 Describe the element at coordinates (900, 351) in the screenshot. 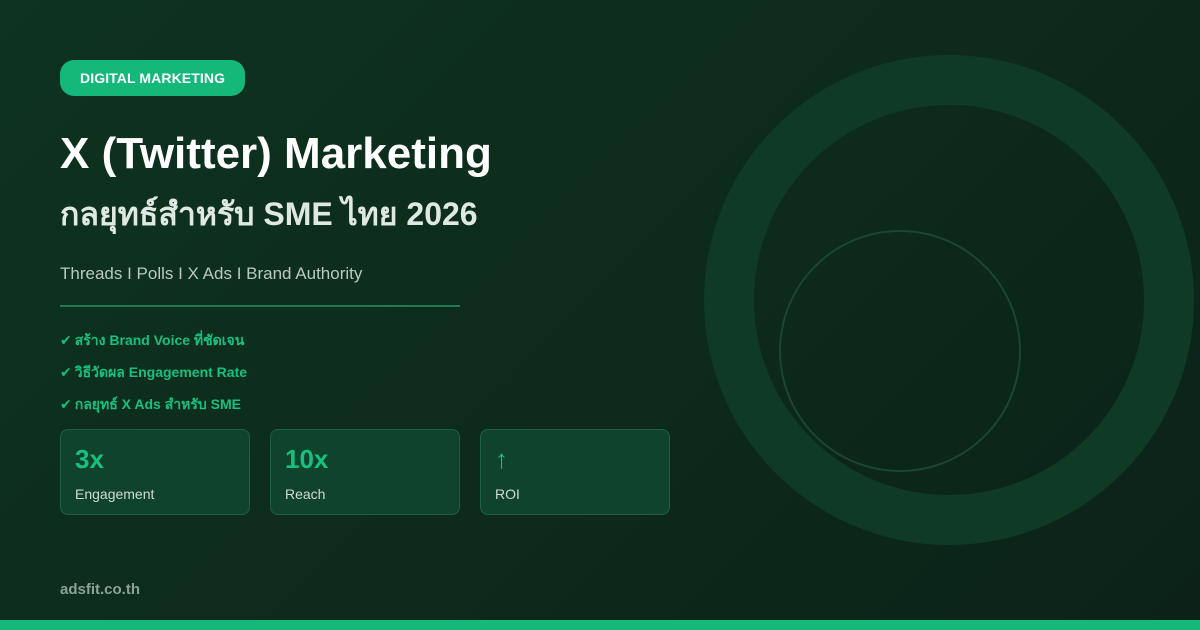

I see `decorative-ring-inner` at that location.